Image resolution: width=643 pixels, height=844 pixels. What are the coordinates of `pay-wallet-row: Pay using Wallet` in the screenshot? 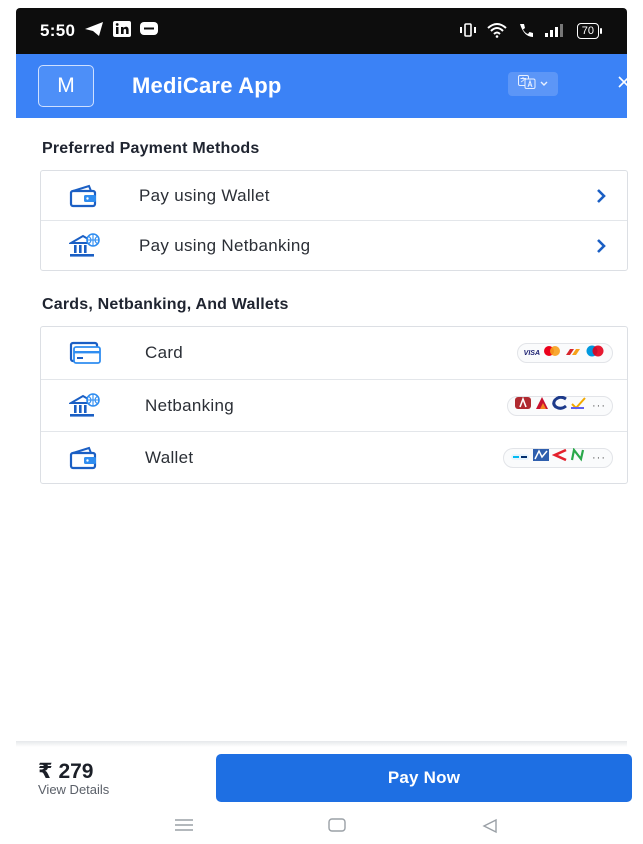 It's located at (334, 196).